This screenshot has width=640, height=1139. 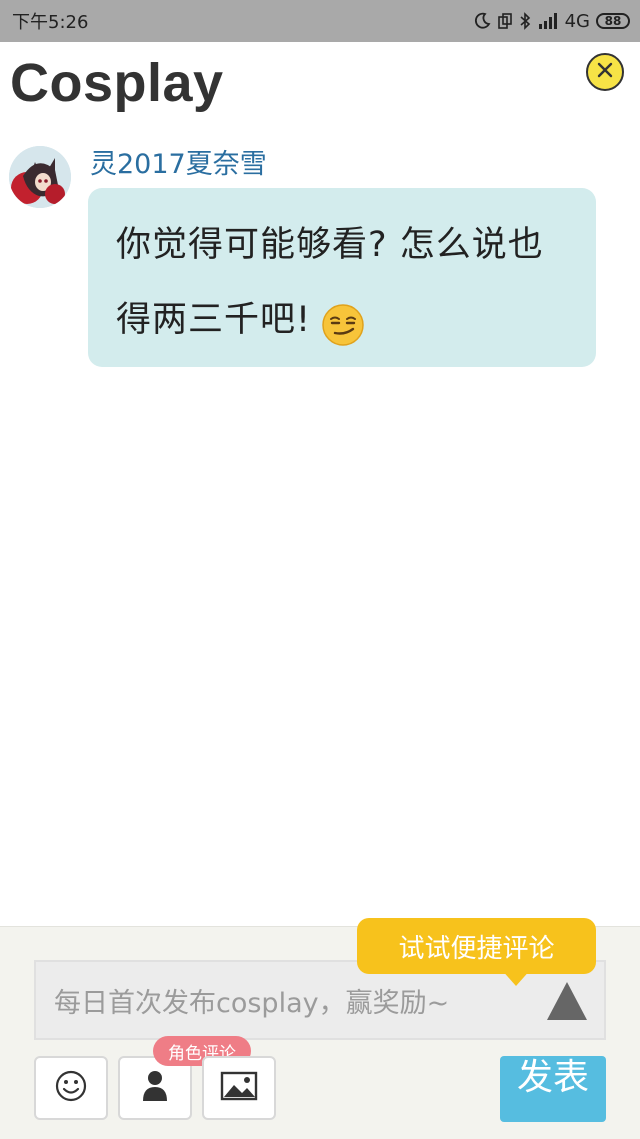 I want to click on image-button, so click(x=239, y=1088).